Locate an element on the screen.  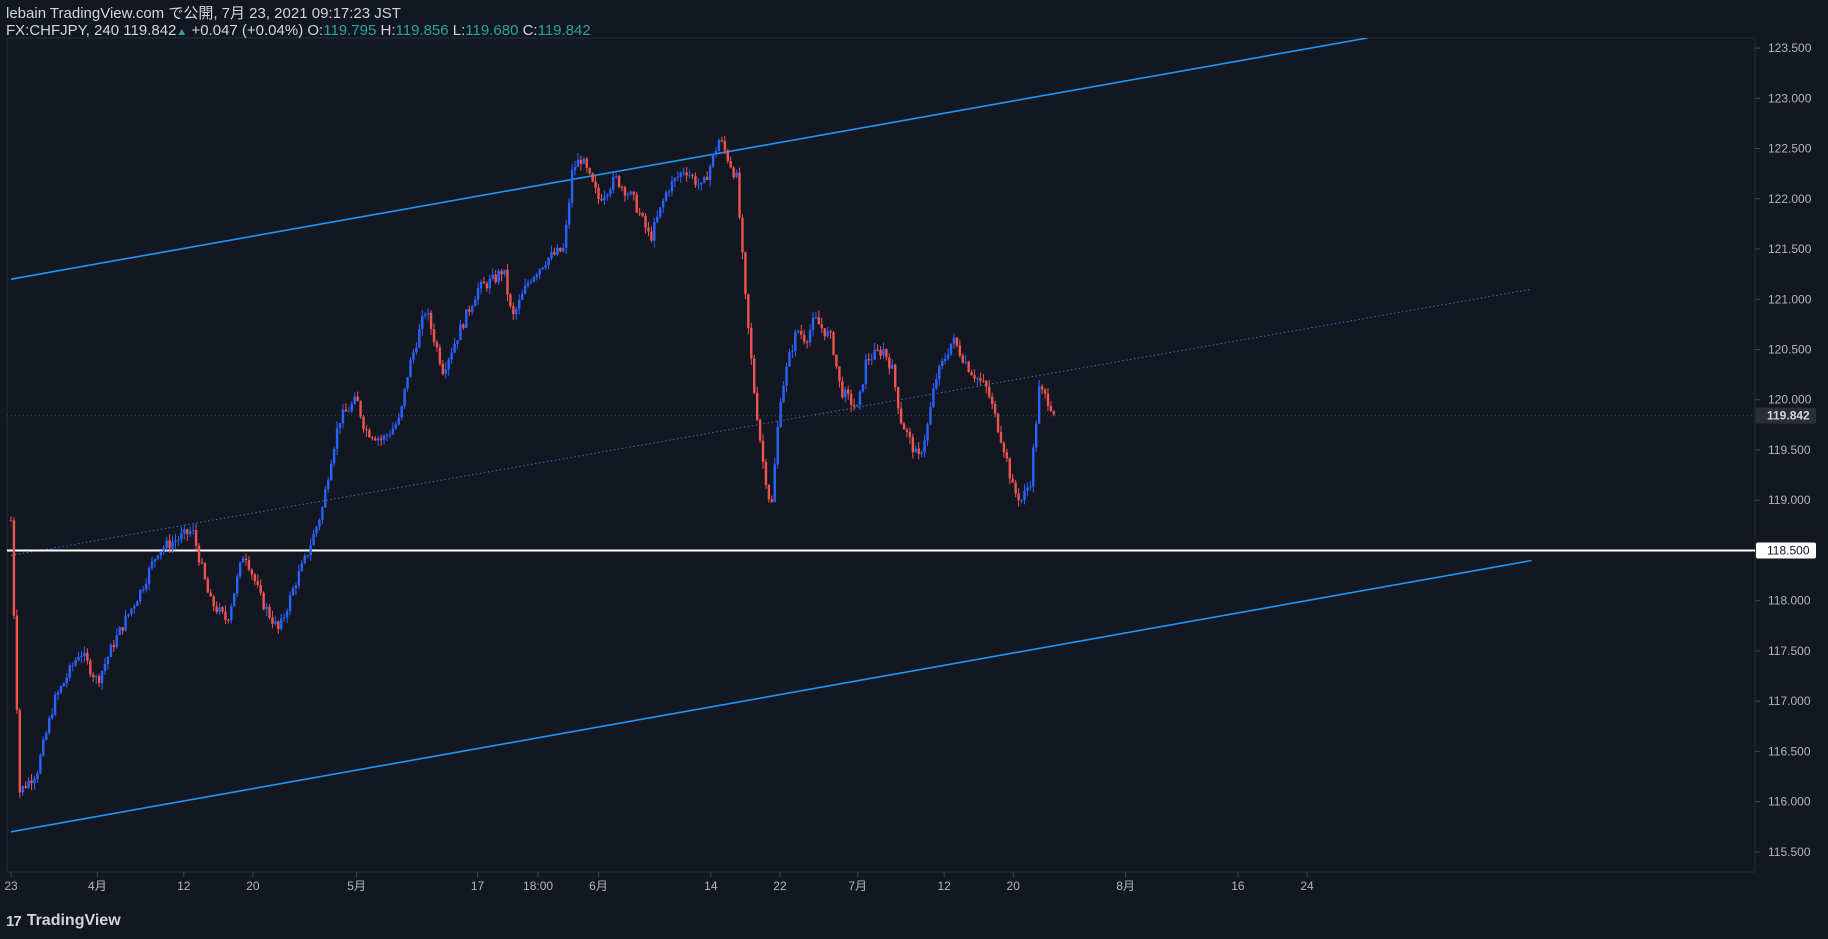
time-tick-label: 23 is located at coordinates (11, 886).